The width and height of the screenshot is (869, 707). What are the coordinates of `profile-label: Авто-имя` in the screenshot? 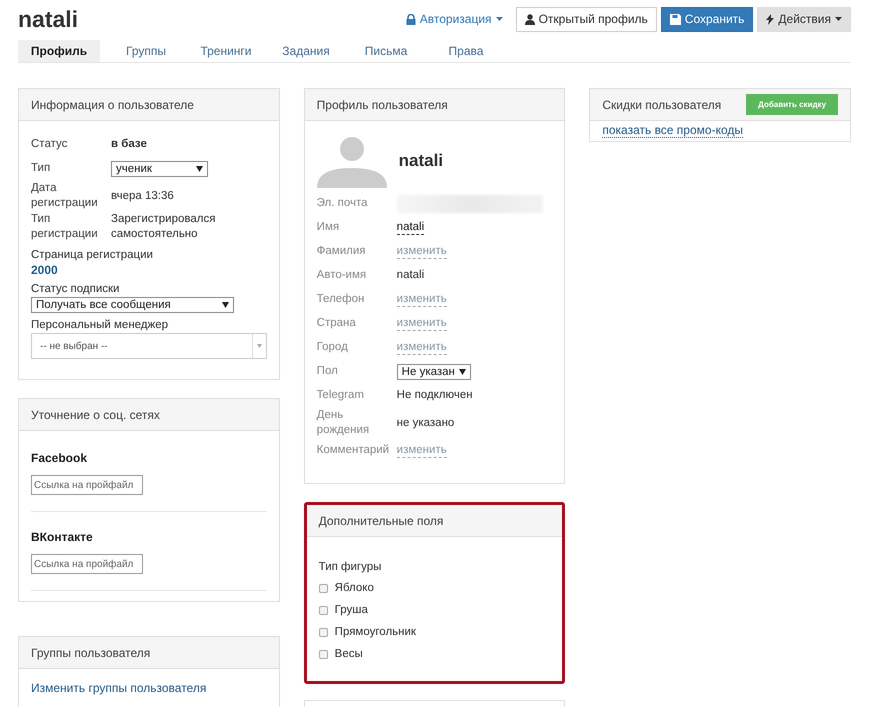 It's located at (342, 275).